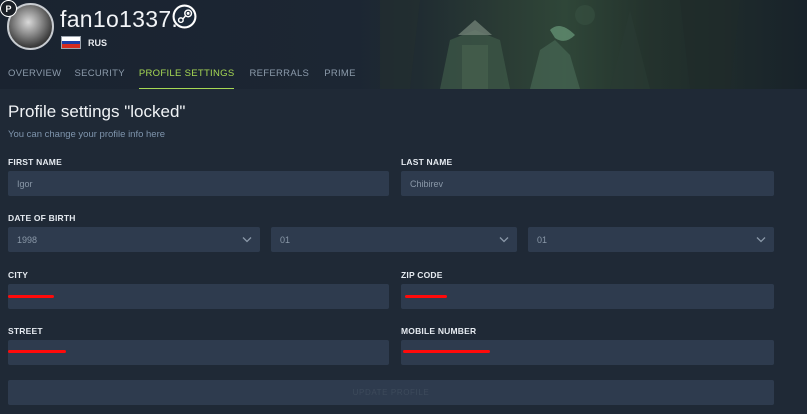  Describe the element at coordinates (184, 16) in the screenshot. I see `steam-icon` at that location.